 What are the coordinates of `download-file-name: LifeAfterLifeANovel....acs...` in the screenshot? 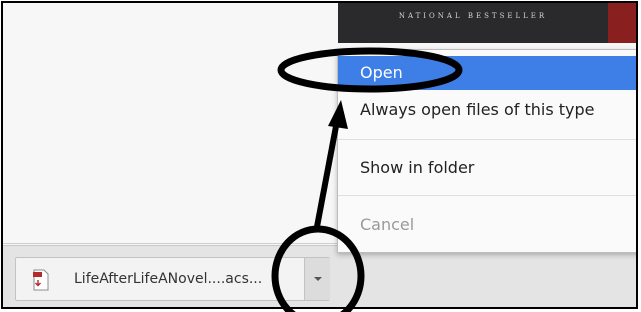 It's located at (168, 279).